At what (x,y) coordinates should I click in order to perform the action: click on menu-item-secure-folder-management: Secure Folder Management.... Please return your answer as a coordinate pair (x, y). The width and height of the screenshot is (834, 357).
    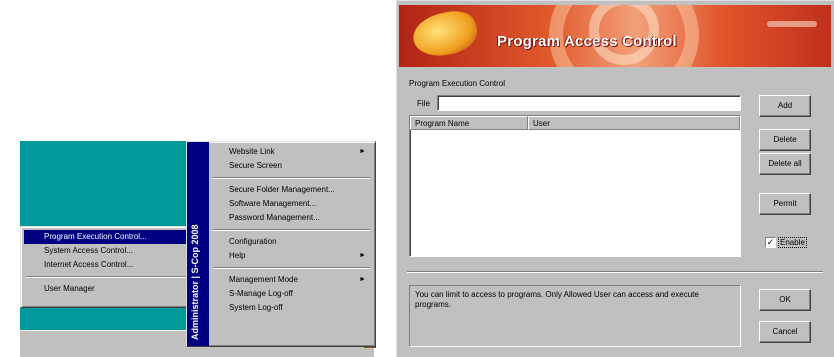
    Looking at the image, I should click on (291, 190).